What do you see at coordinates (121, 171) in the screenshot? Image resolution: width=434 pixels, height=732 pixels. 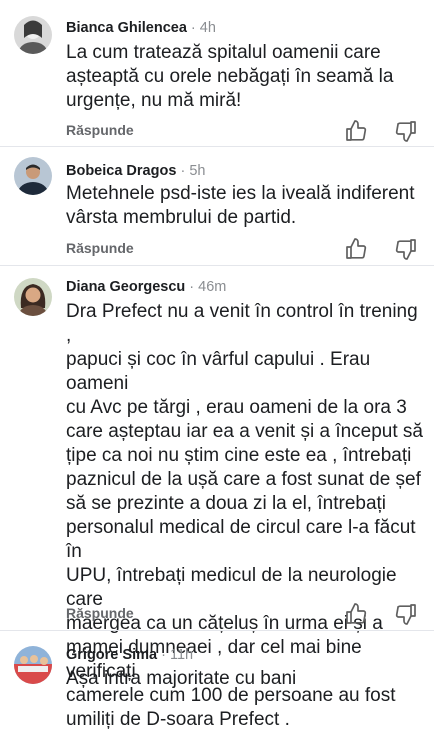 I see `author-name: Bobeica Dragos` at bounding box center [121, 171].